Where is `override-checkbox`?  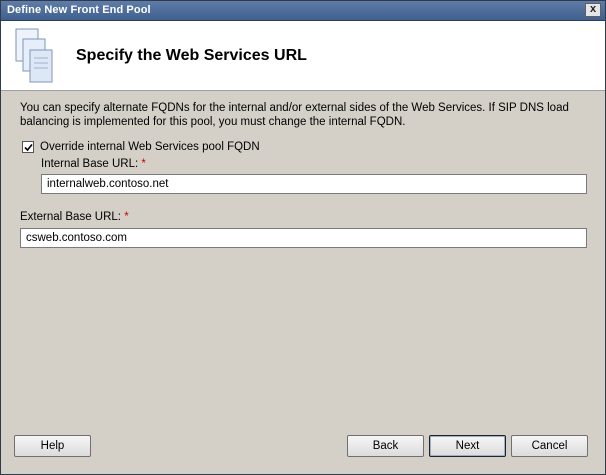
override-checkbox is located at coordinates (28, 147).